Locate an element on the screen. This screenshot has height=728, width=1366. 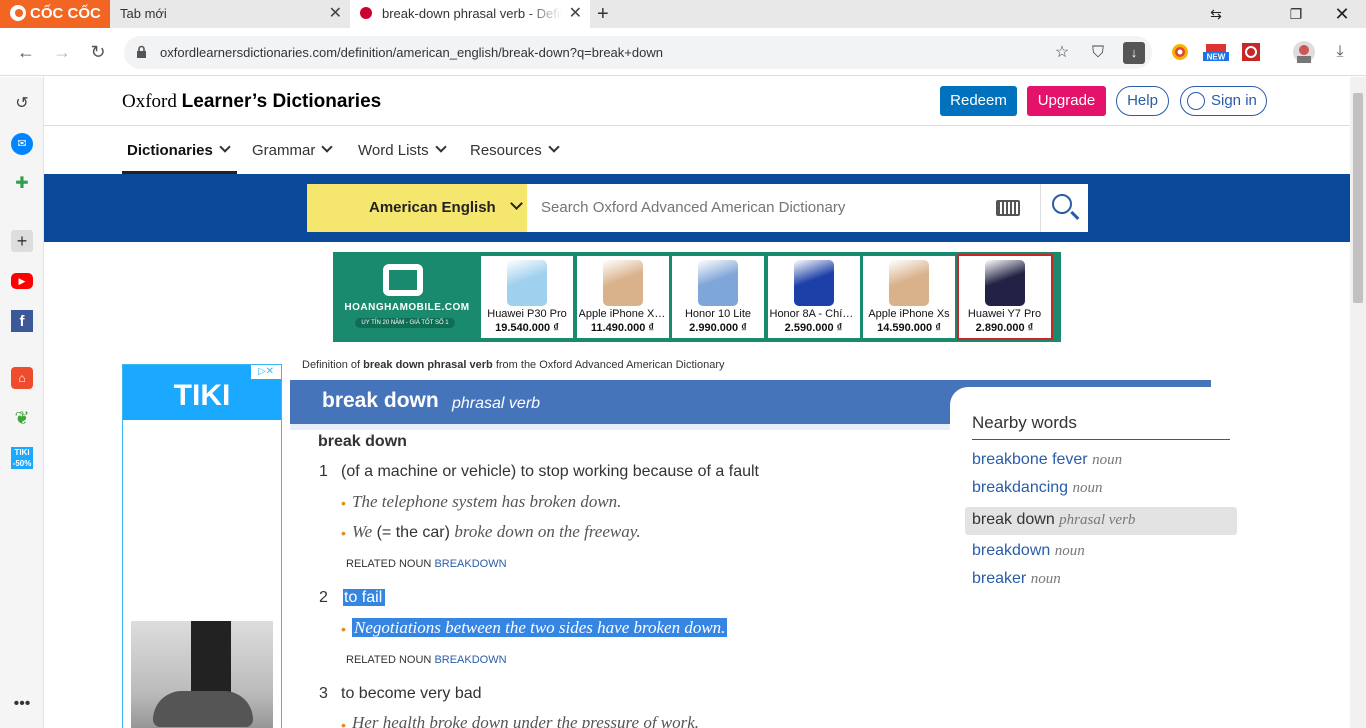
related-label: RELATED NOUN is located at coordinates (389, 660).